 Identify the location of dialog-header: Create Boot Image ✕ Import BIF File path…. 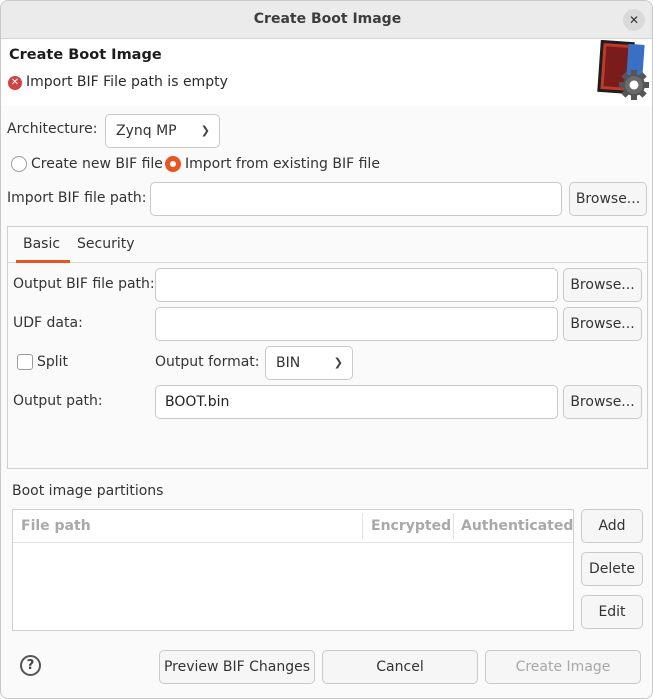
(326, 73).